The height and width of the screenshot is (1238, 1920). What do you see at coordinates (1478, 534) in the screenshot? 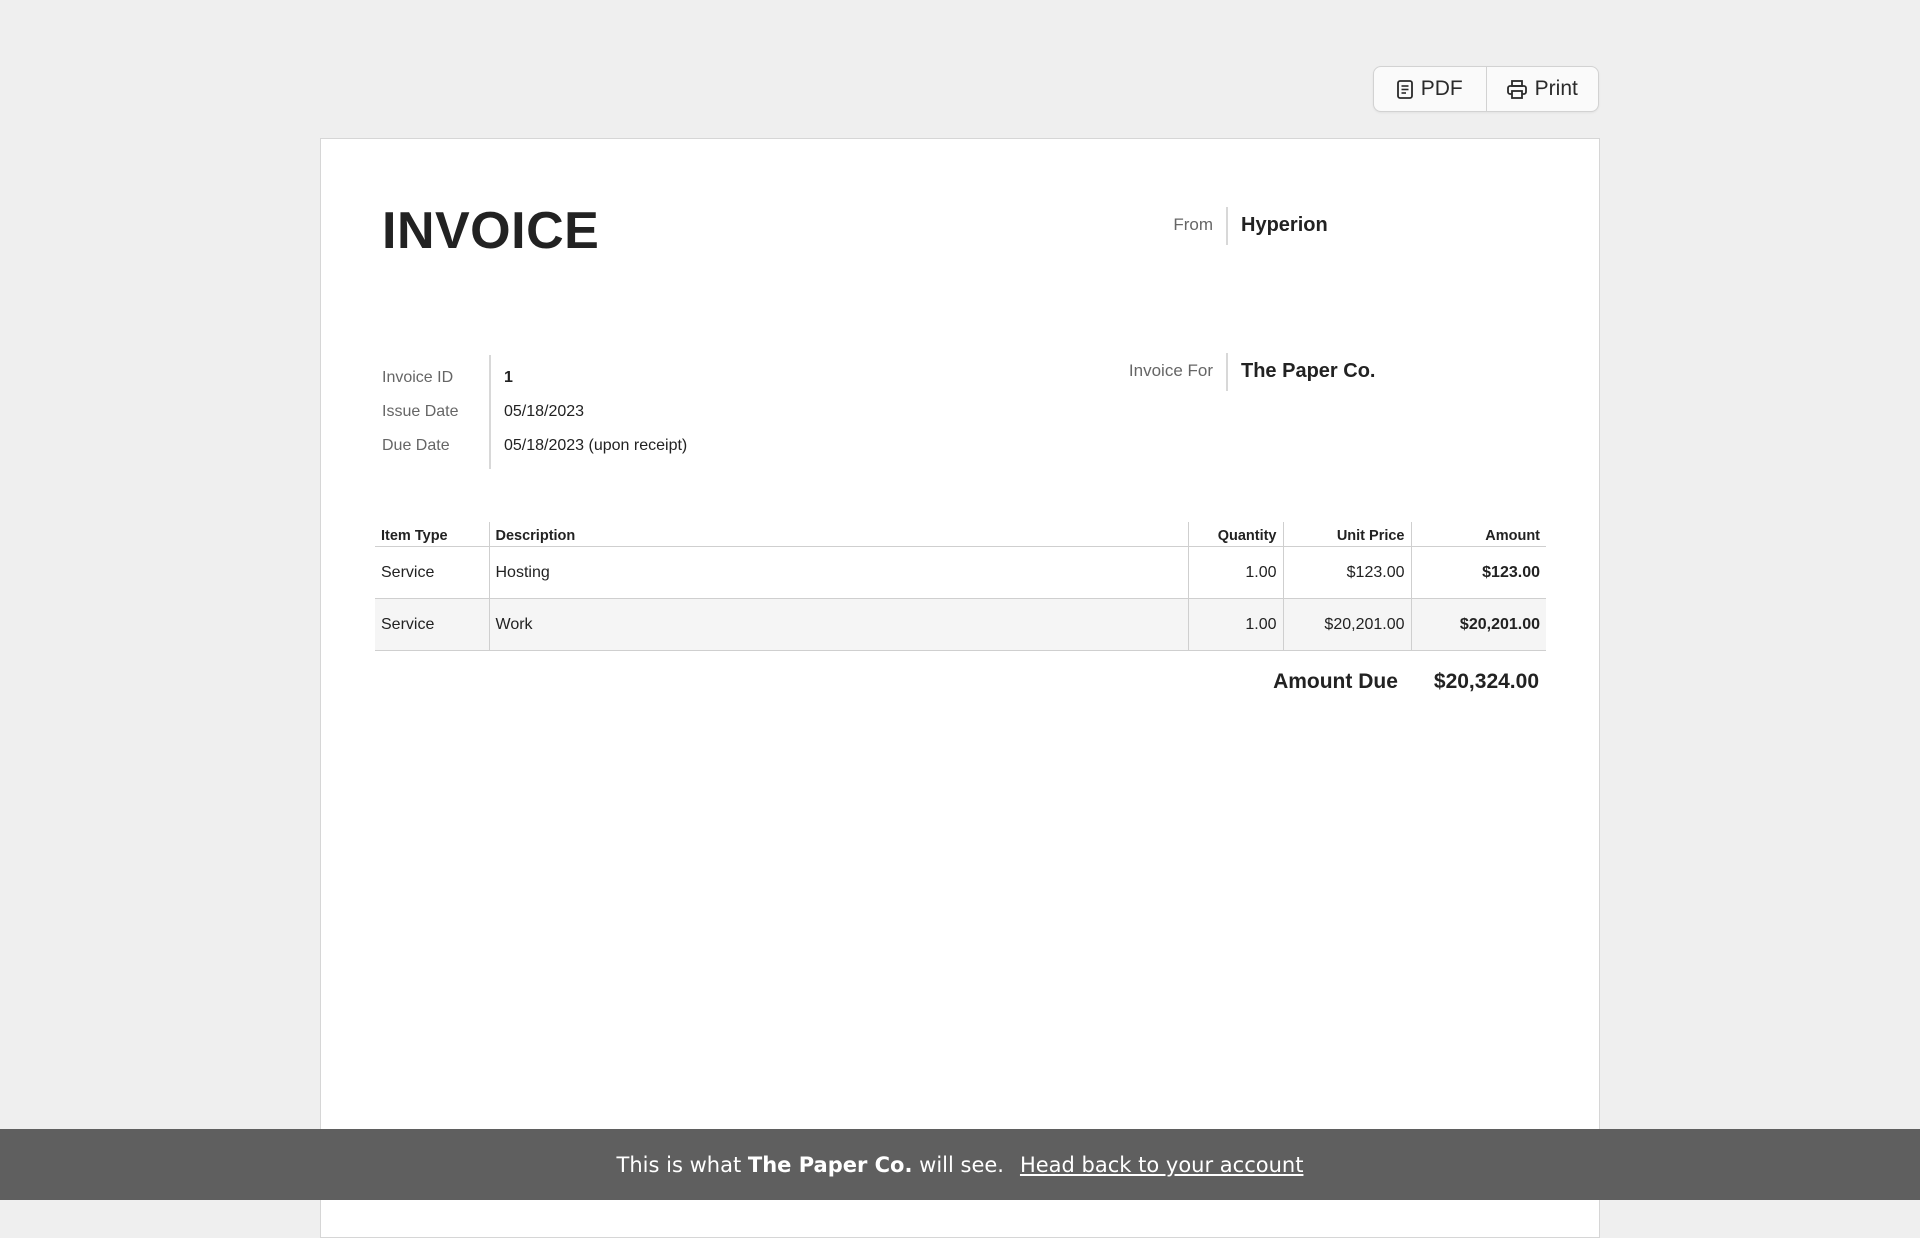
I see `header-amount: Amount` at bounding box center [1478, 534].